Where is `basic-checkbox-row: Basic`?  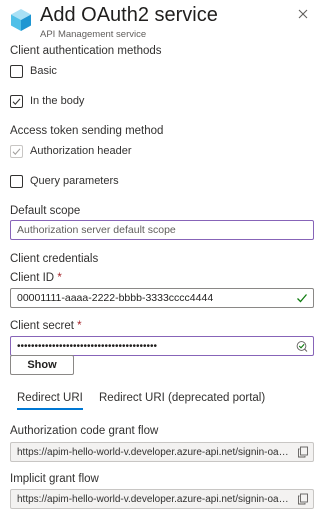 basic-checkbox-row: Basic is located at coordinates (33, 71).